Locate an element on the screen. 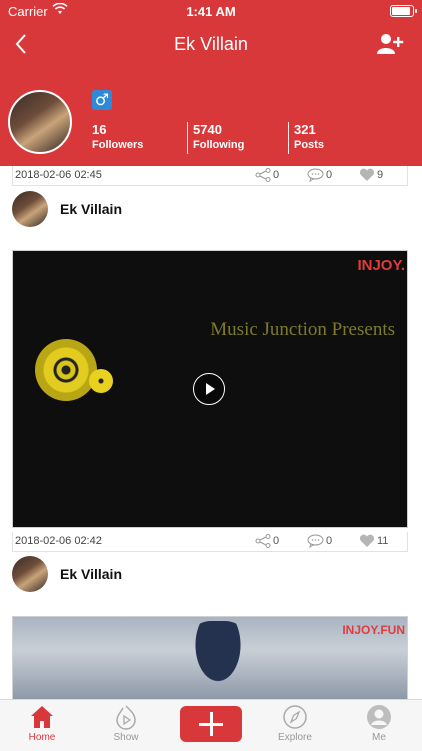 Image resolution: width=422 pixels, height=751 pixels. battery-icon is located at coordinates (403, 11).